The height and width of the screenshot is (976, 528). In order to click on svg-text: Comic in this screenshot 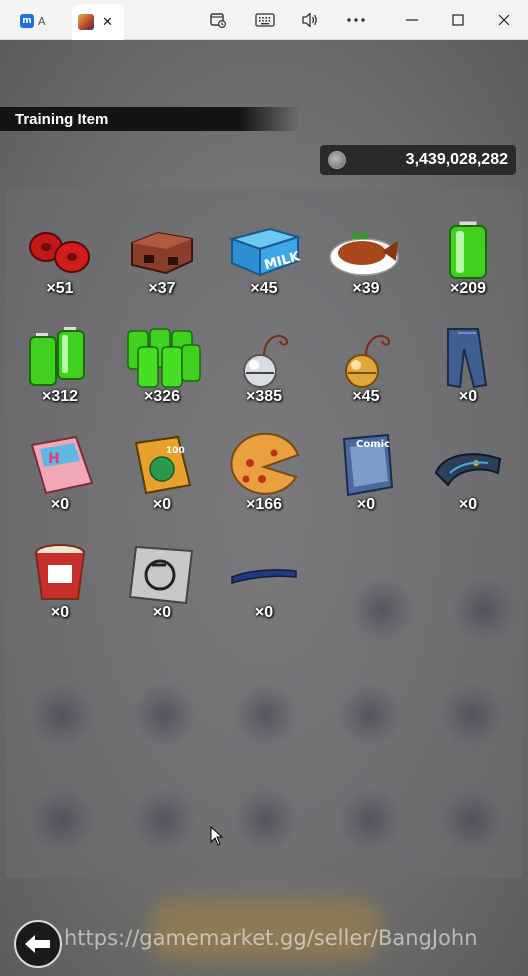, I will do `click(373, 444)`.